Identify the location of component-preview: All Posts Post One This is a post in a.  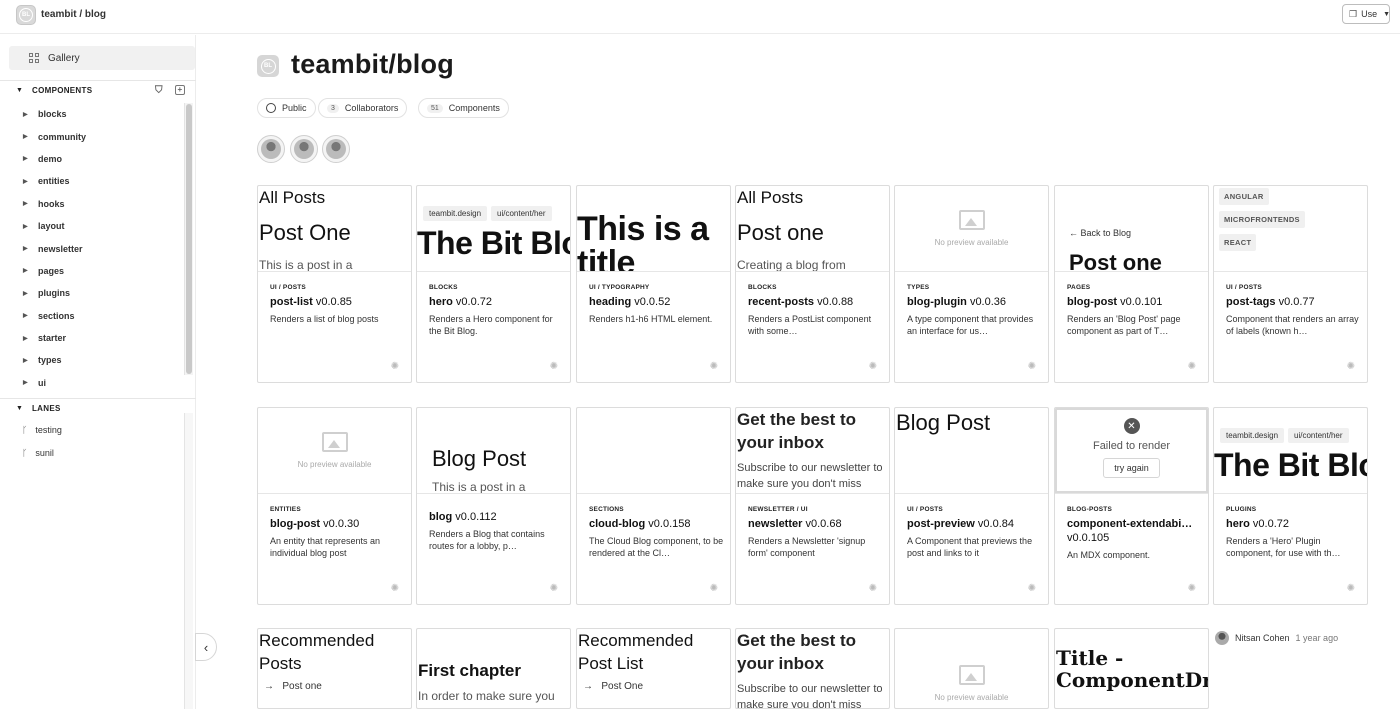
(334, 229).